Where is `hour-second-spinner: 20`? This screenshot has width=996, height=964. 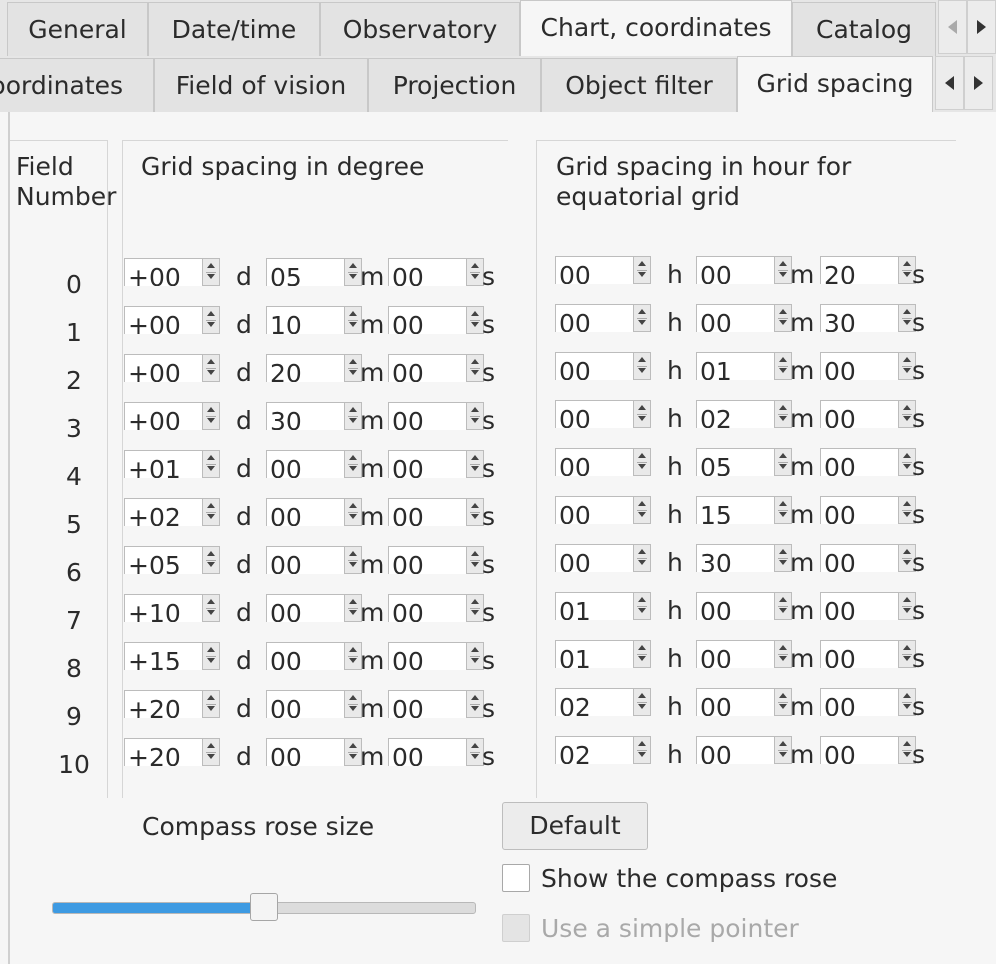 hour-second-spinner: 20 is located at coordinates (868, 270).